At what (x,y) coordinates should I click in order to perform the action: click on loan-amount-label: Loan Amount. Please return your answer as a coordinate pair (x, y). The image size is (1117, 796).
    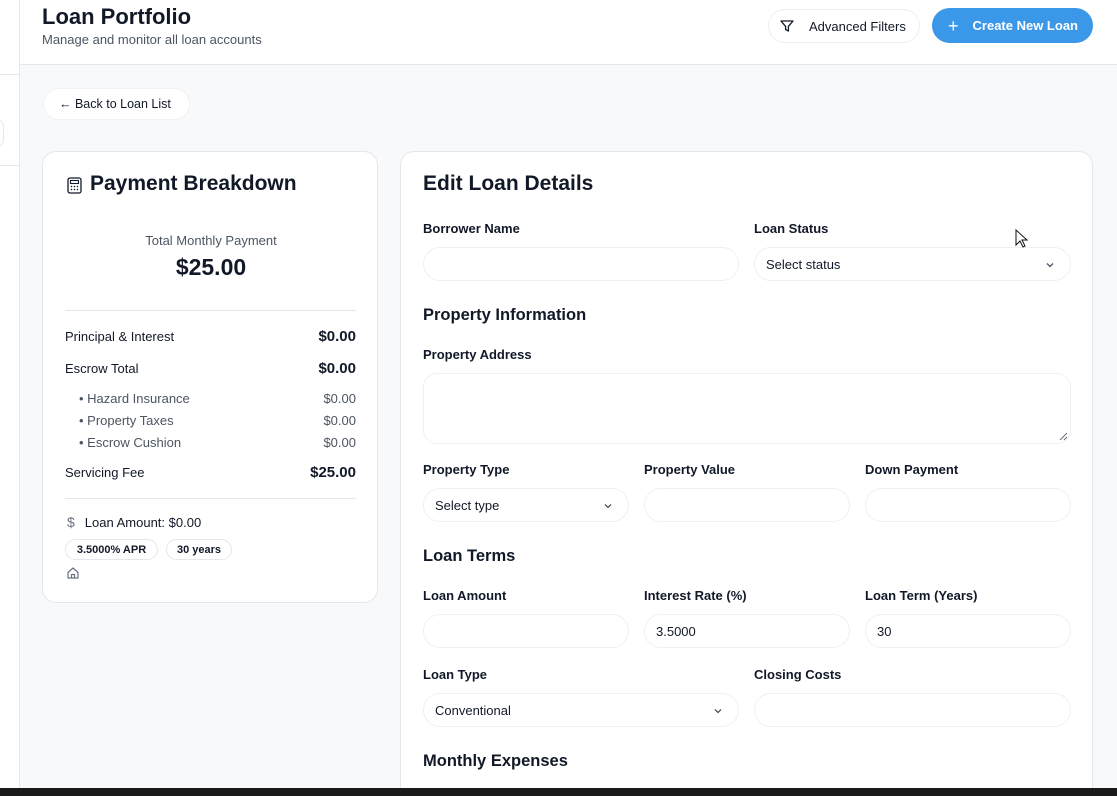
    Looking at the image, I should click on (465, 595).